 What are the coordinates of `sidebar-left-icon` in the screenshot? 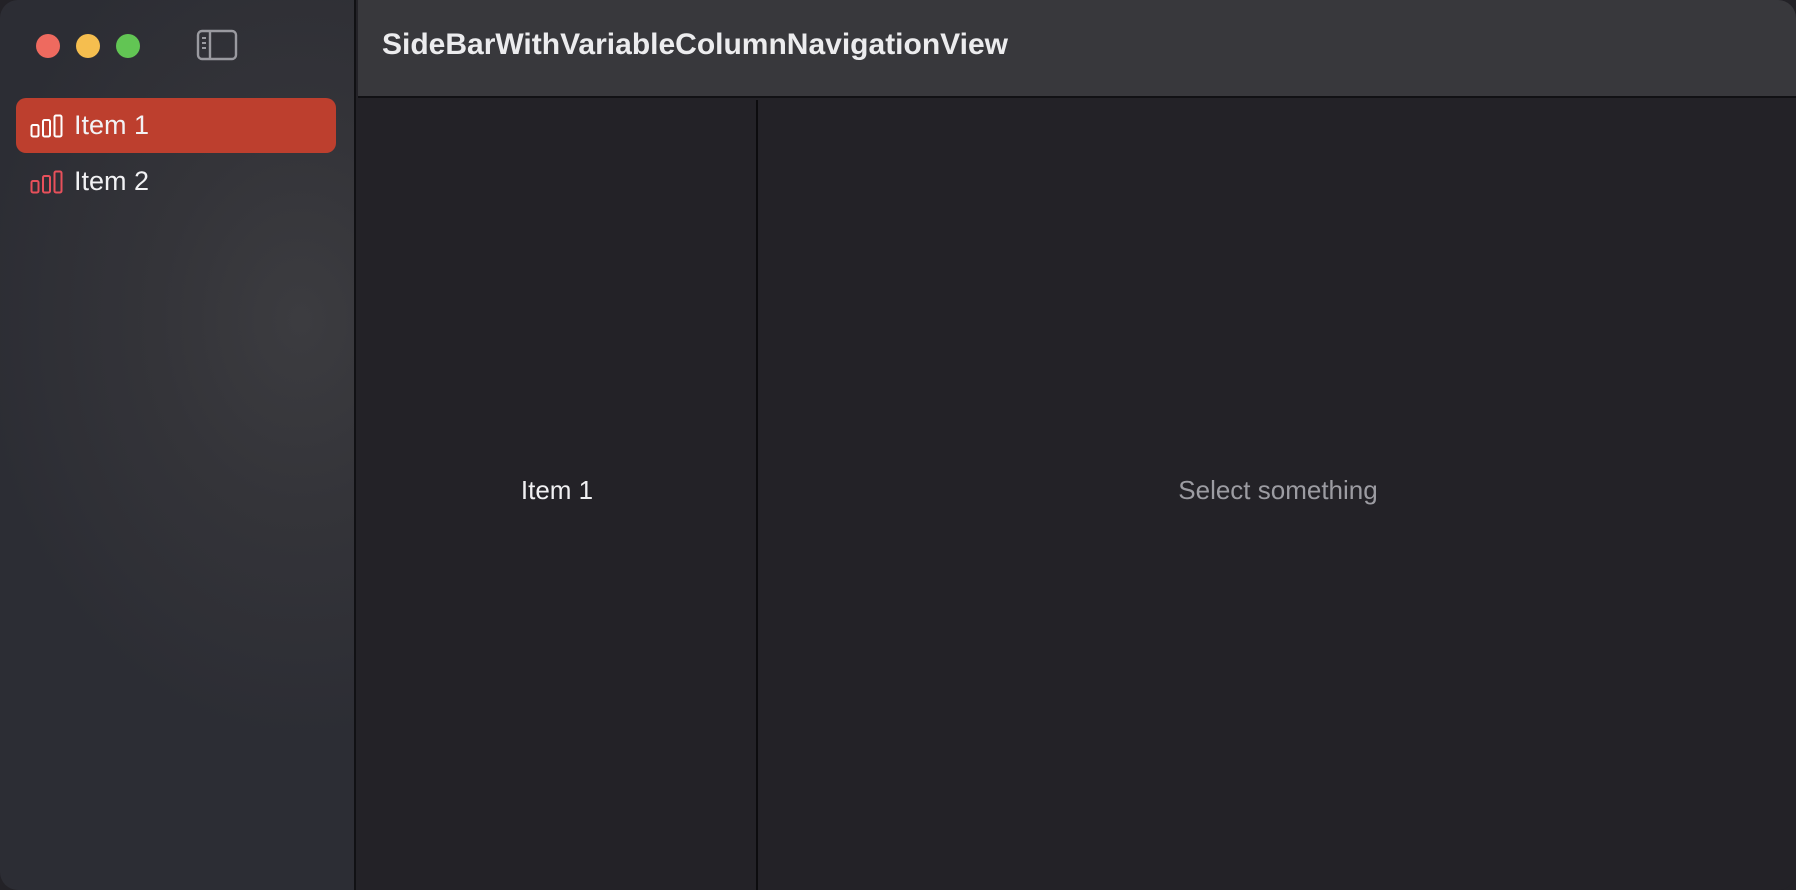 It's located at (217, 45).